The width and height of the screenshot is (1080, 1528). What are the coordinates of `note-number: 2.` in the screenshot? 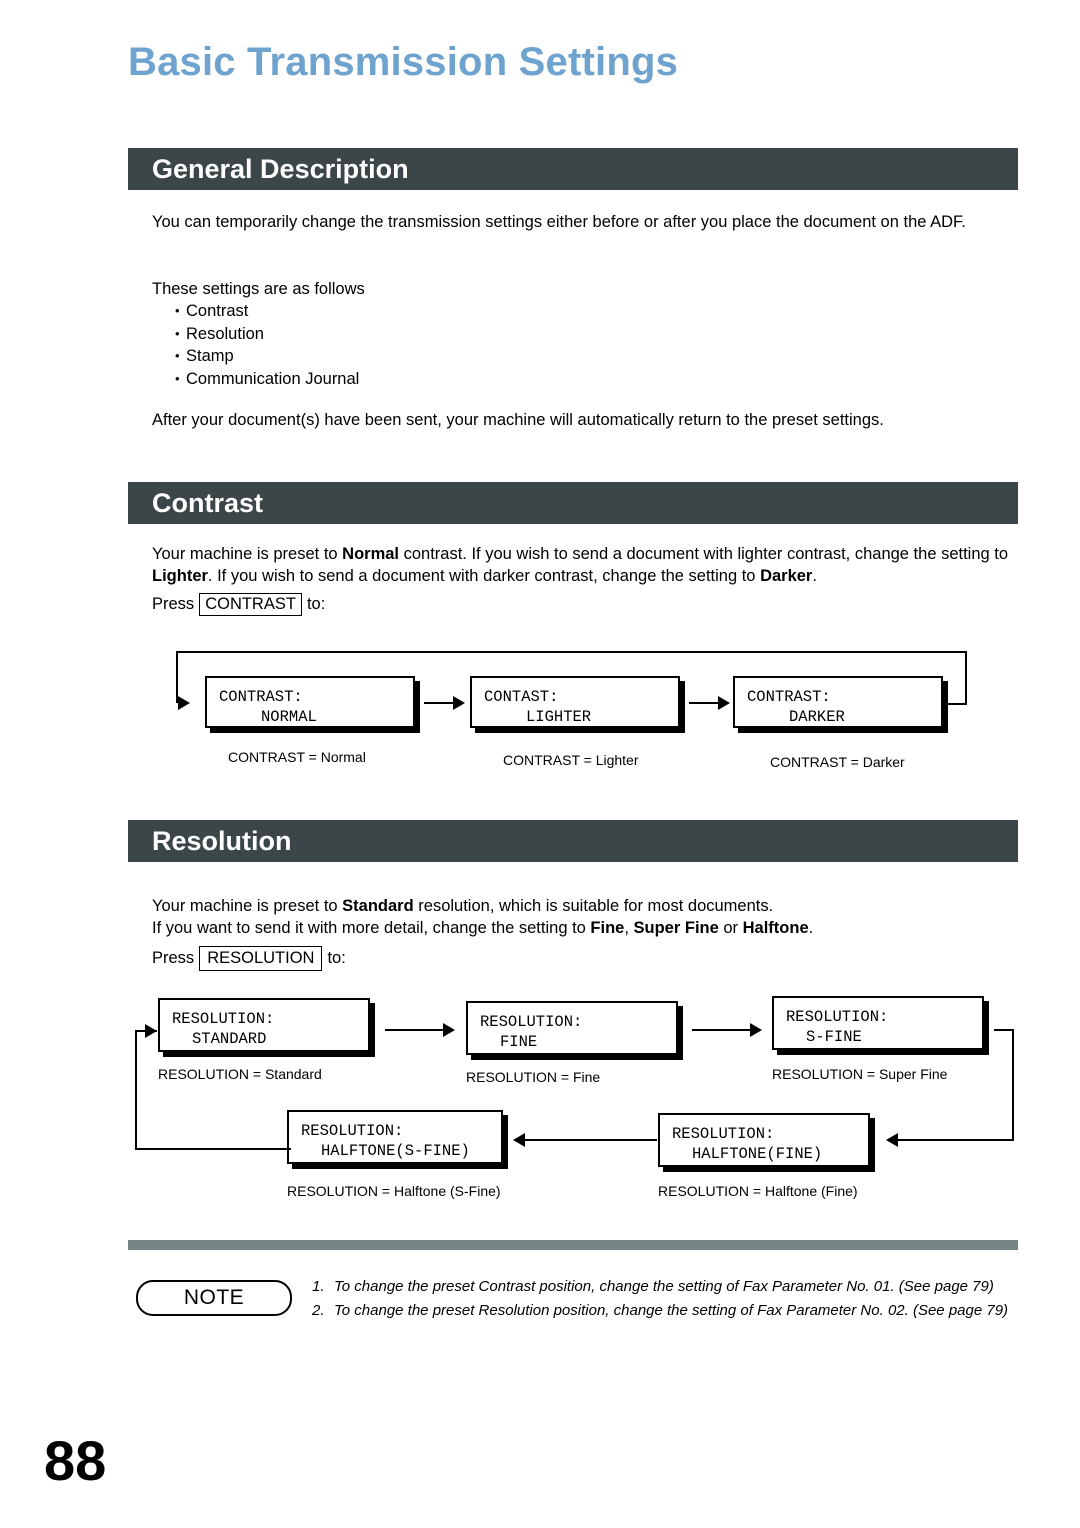 It's located at (318, 1310).